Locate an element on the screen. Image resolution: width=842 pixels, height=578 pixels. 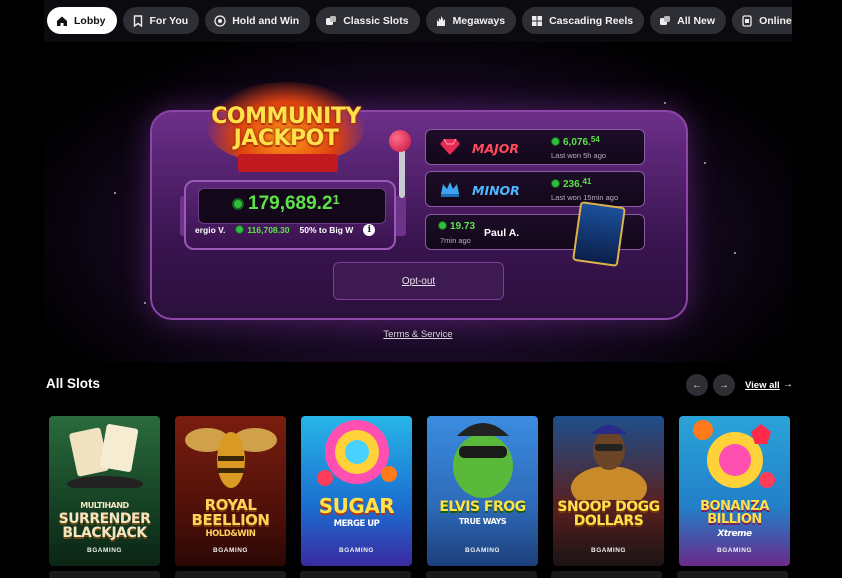
game-title: ROYAL BEELLION is located at coordinates (230, 512).